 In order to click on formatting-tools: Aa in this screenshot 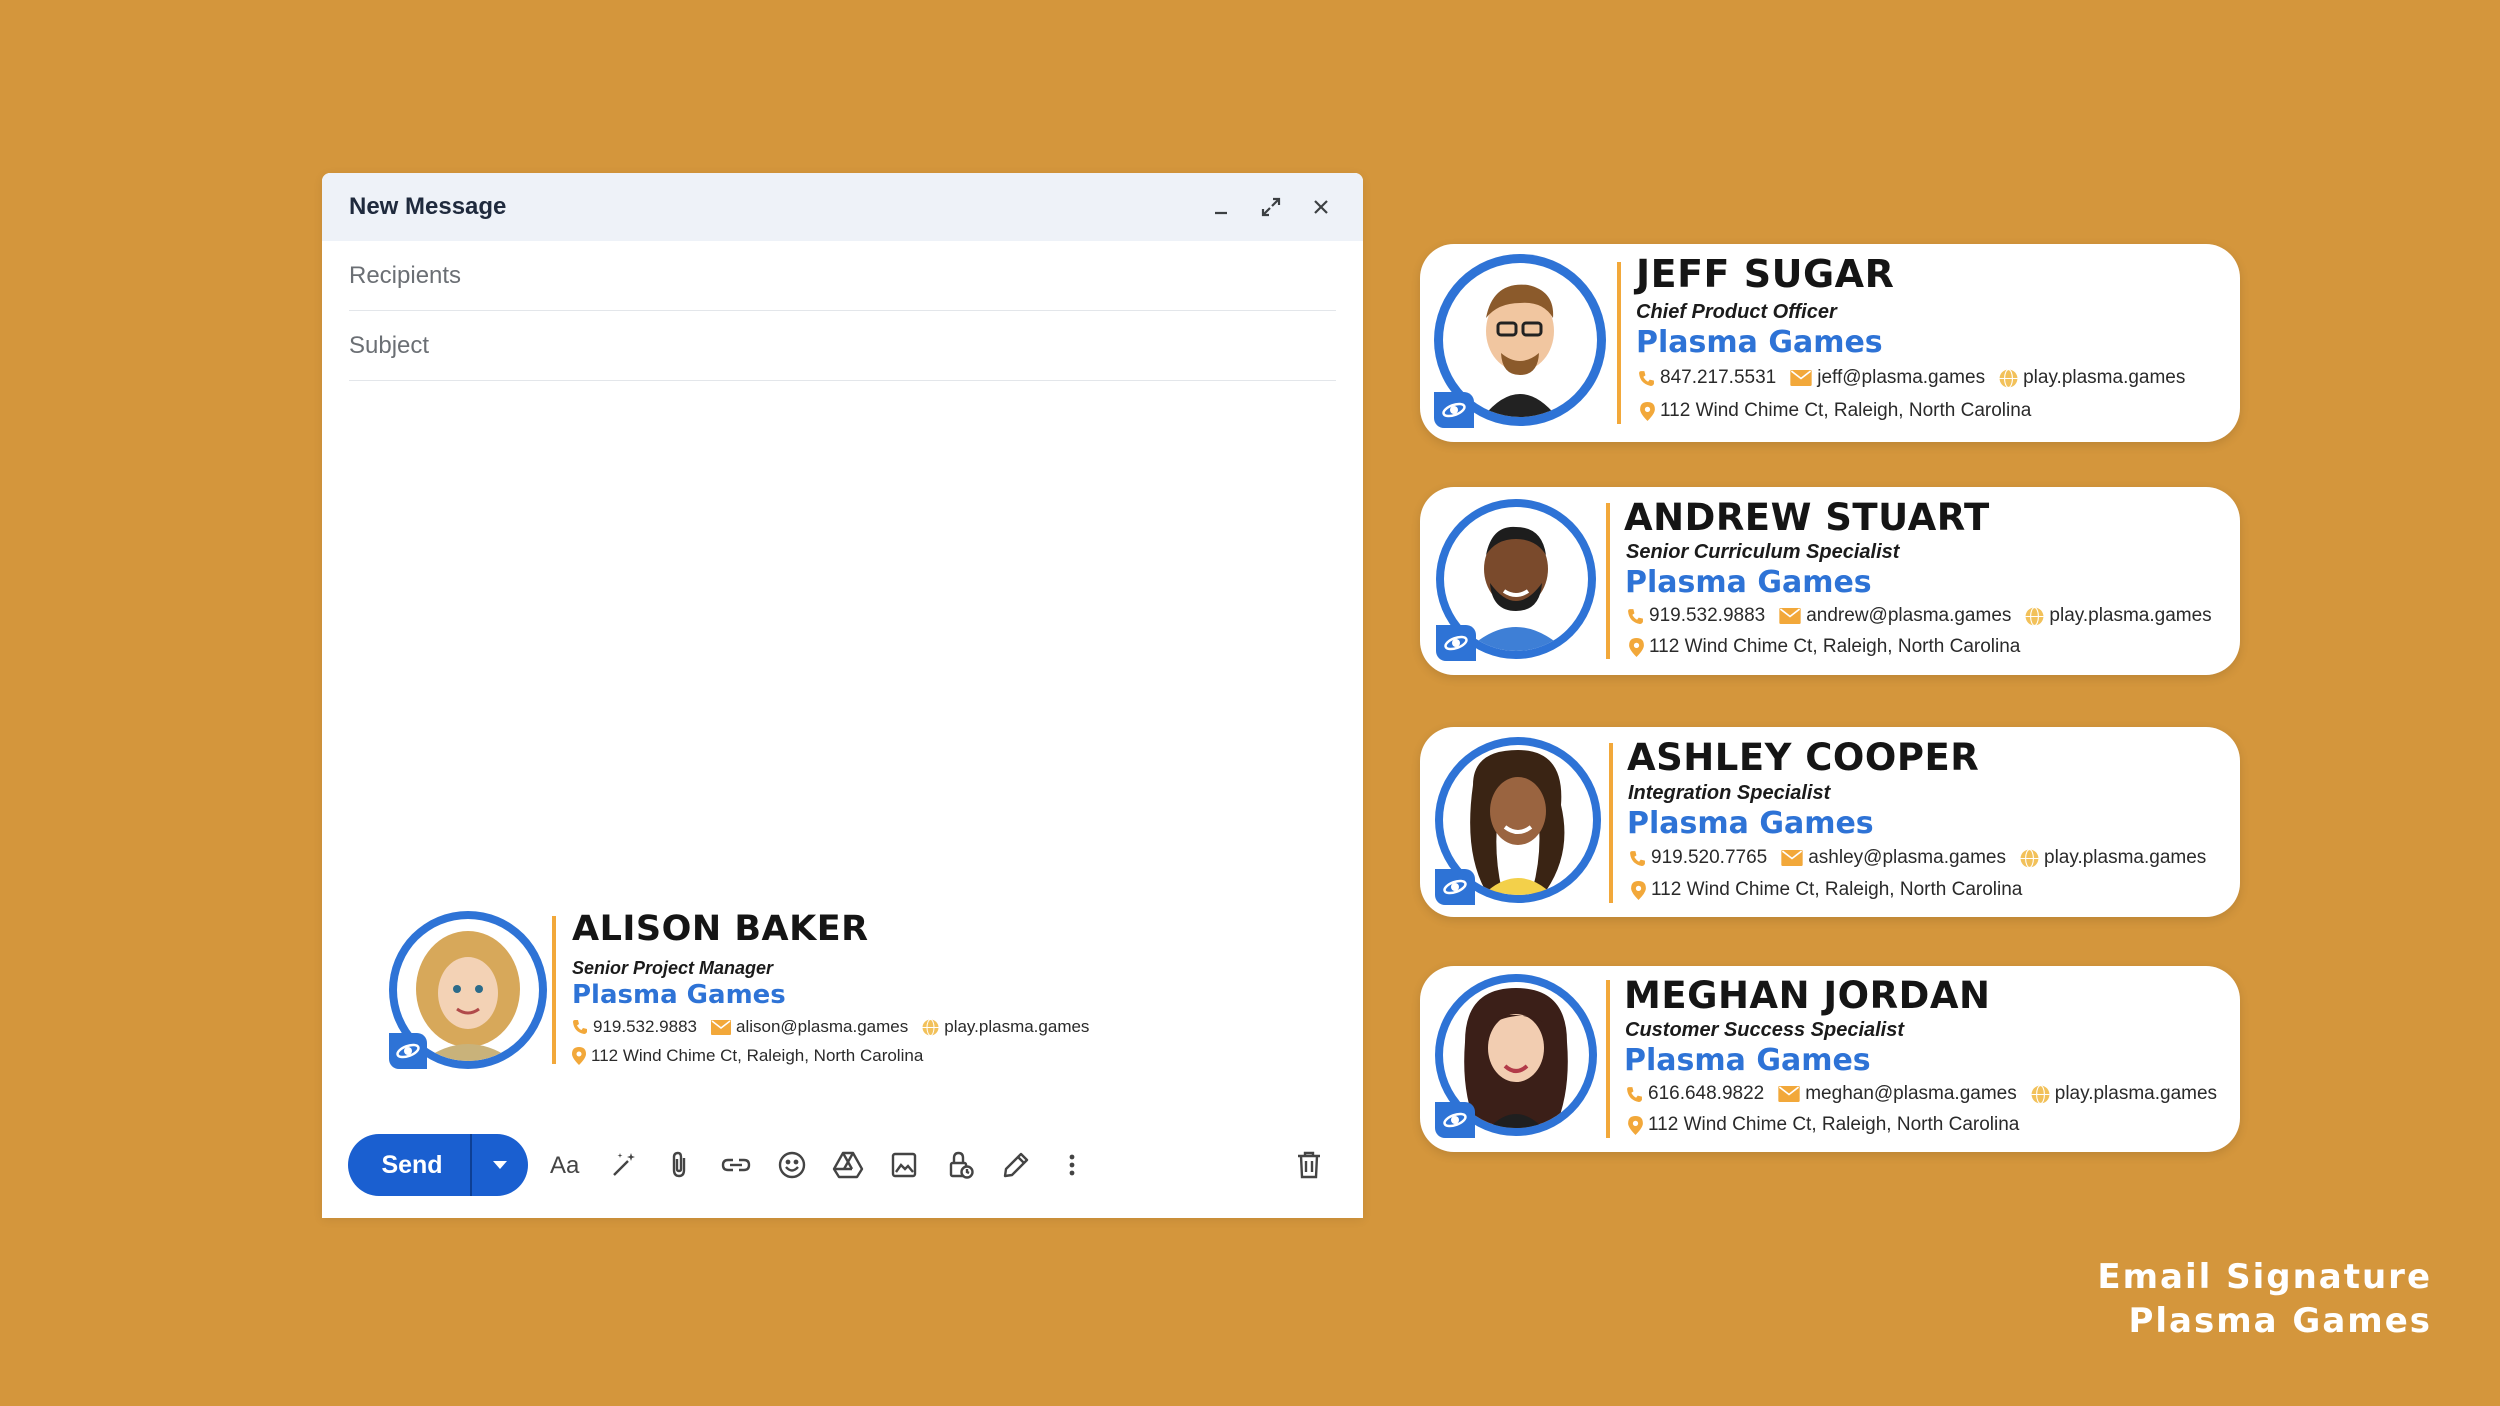, I will do `click(820, 1165)`.